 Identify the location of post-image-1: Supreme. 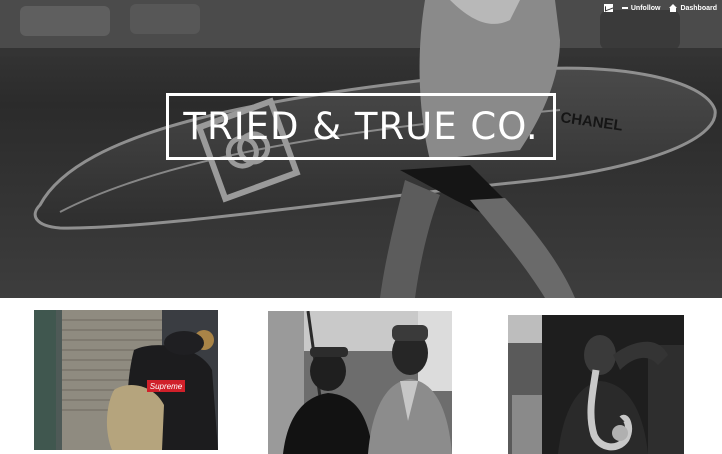
(126, 380).